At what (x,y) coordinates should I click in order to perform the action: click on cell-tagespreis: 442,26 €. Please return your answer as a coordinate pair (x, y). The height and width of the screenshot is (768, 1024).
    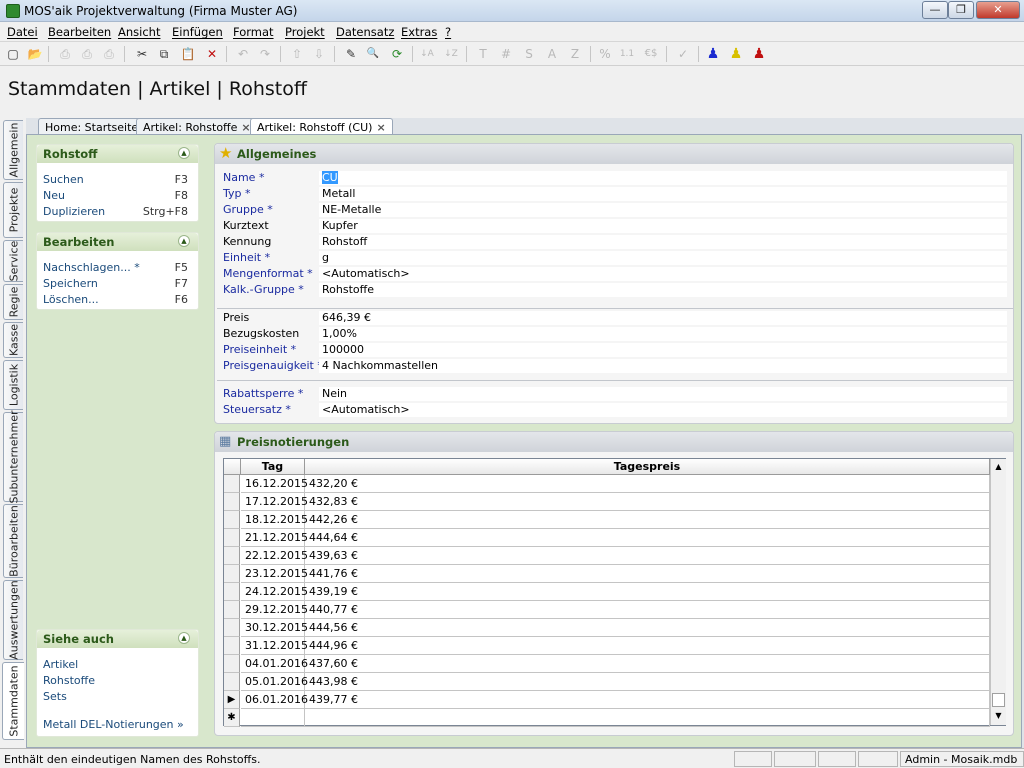
    Looking at the image, I should click on (647, 520).